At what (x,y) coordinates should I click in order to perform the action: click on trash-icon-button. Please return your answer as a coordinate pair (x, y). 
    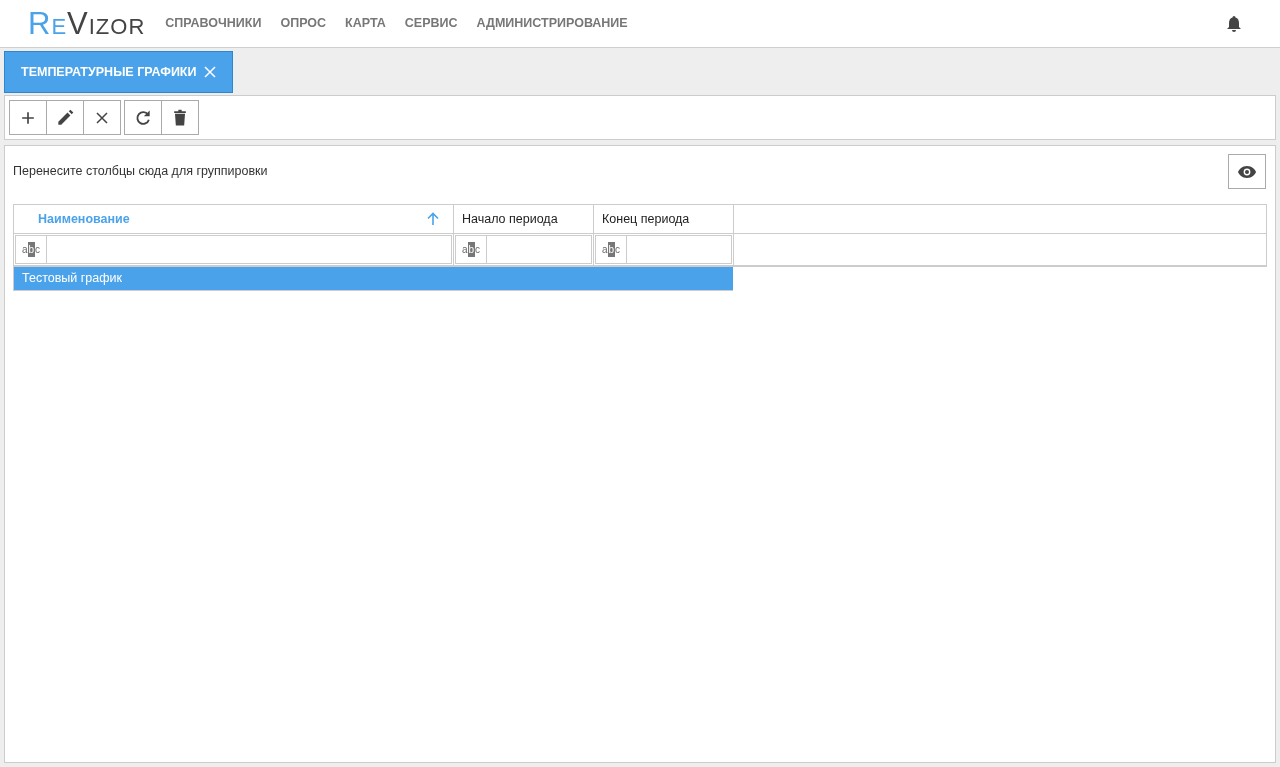
    Looking at the image, I should click on (180, 117).